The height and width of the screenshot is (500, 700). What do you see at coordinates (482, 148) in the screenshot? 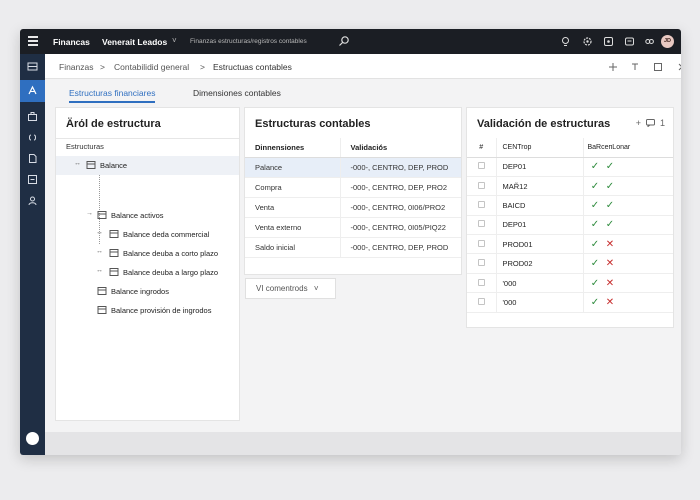
I see `column-header: #` at bounding box center [482, 148].